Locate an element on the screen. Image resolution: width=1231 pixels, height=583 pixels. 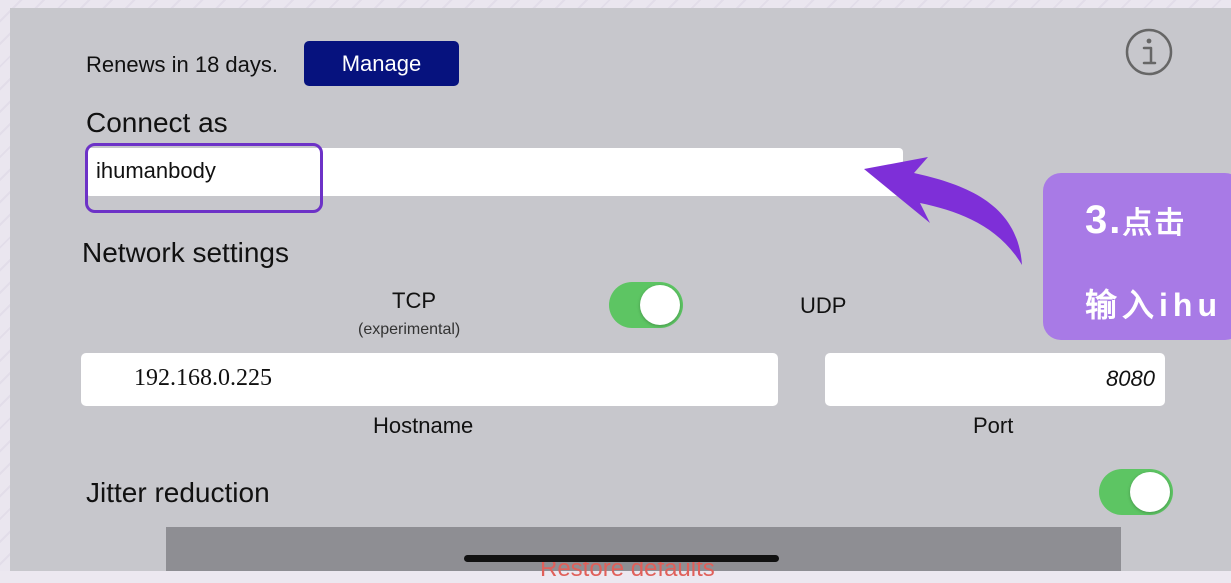
protocol-toggle-knob is located at coordinates (660, 305).